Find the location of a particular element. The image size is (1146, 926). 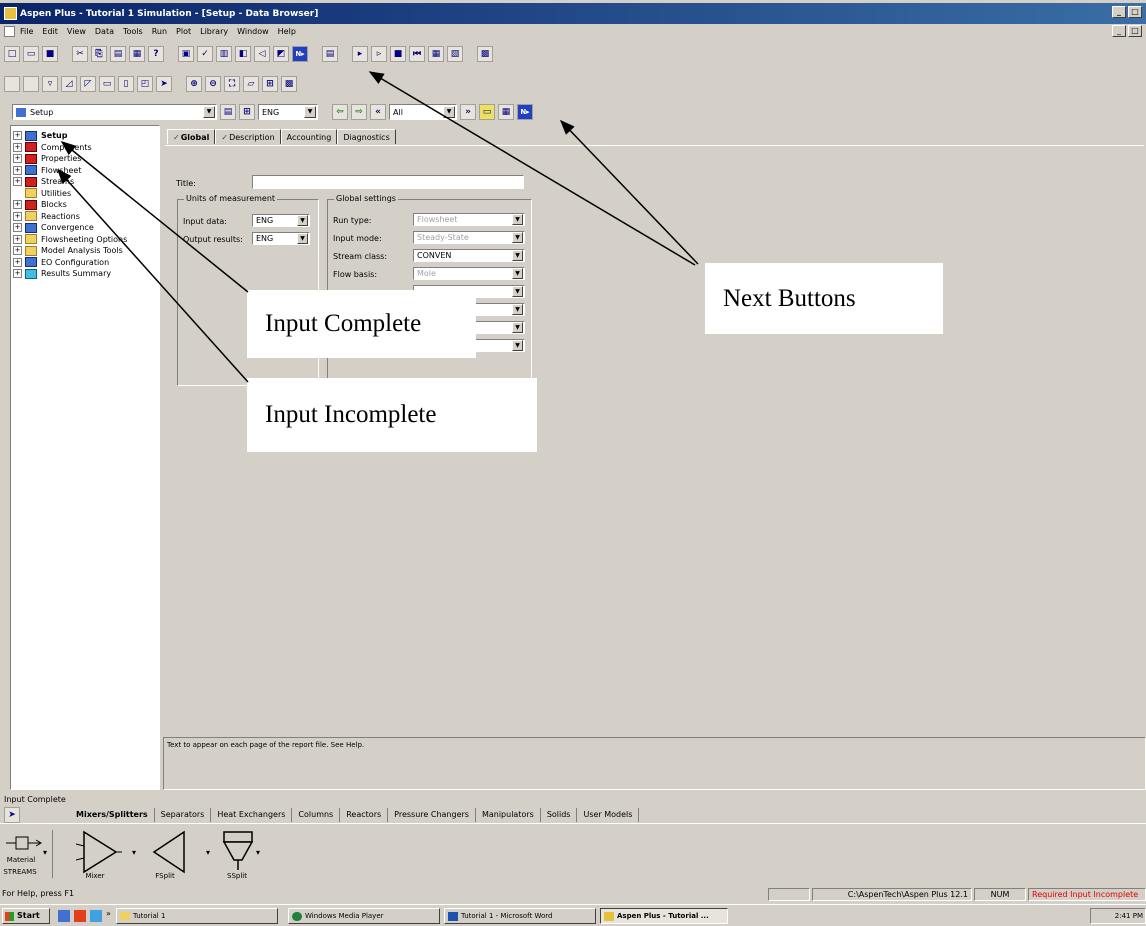

tab-solids: Solids is located at coordinates (559, 815).